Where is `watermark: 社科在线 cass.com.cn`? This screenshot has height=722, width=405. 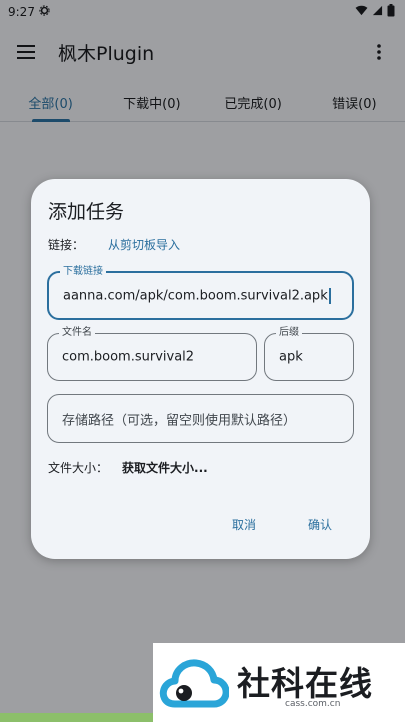
watermark: 社科在线 cass.com.cn is located at coordinates (279, 682).